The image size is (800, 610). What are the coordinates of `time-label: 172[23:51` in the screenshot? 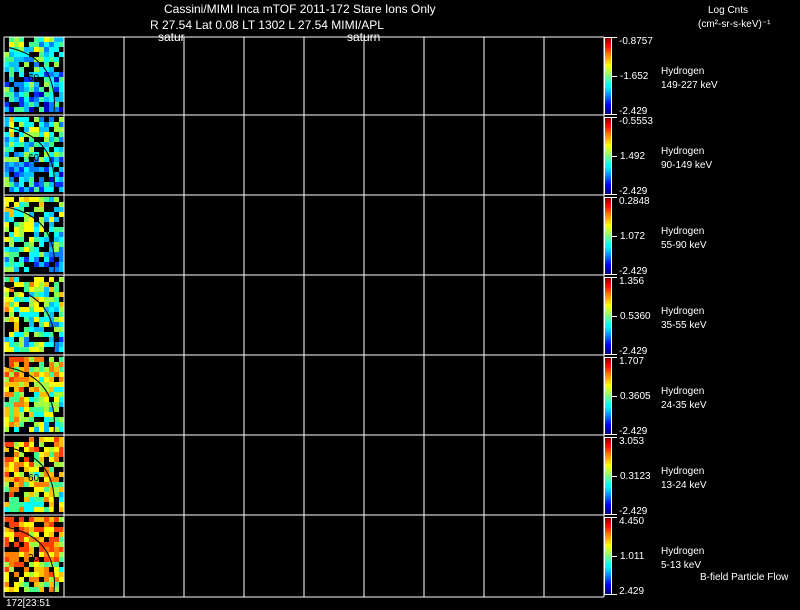 It's located at (28, 603).